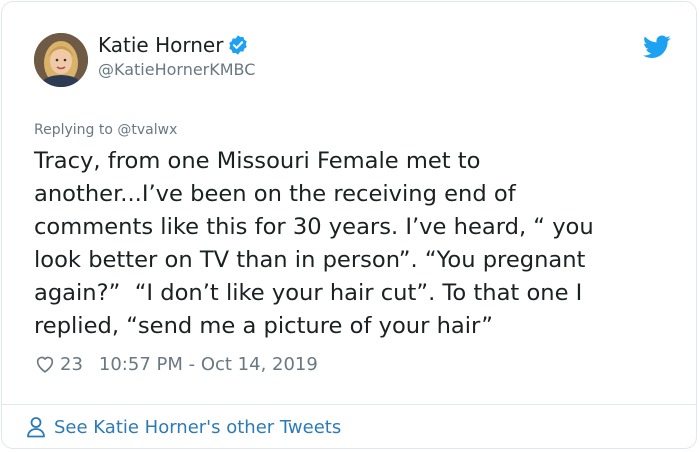  I want to click on author-handle: @KatieHornerKMBC, so click(176, 69).